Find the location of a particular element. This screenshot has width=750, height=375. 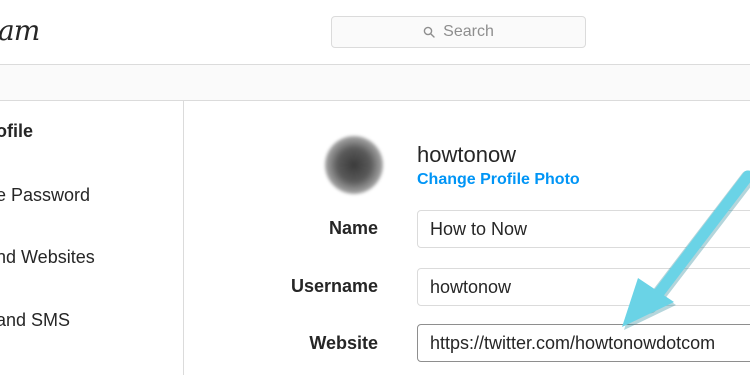

avatar is located at coordinates (354, 165).